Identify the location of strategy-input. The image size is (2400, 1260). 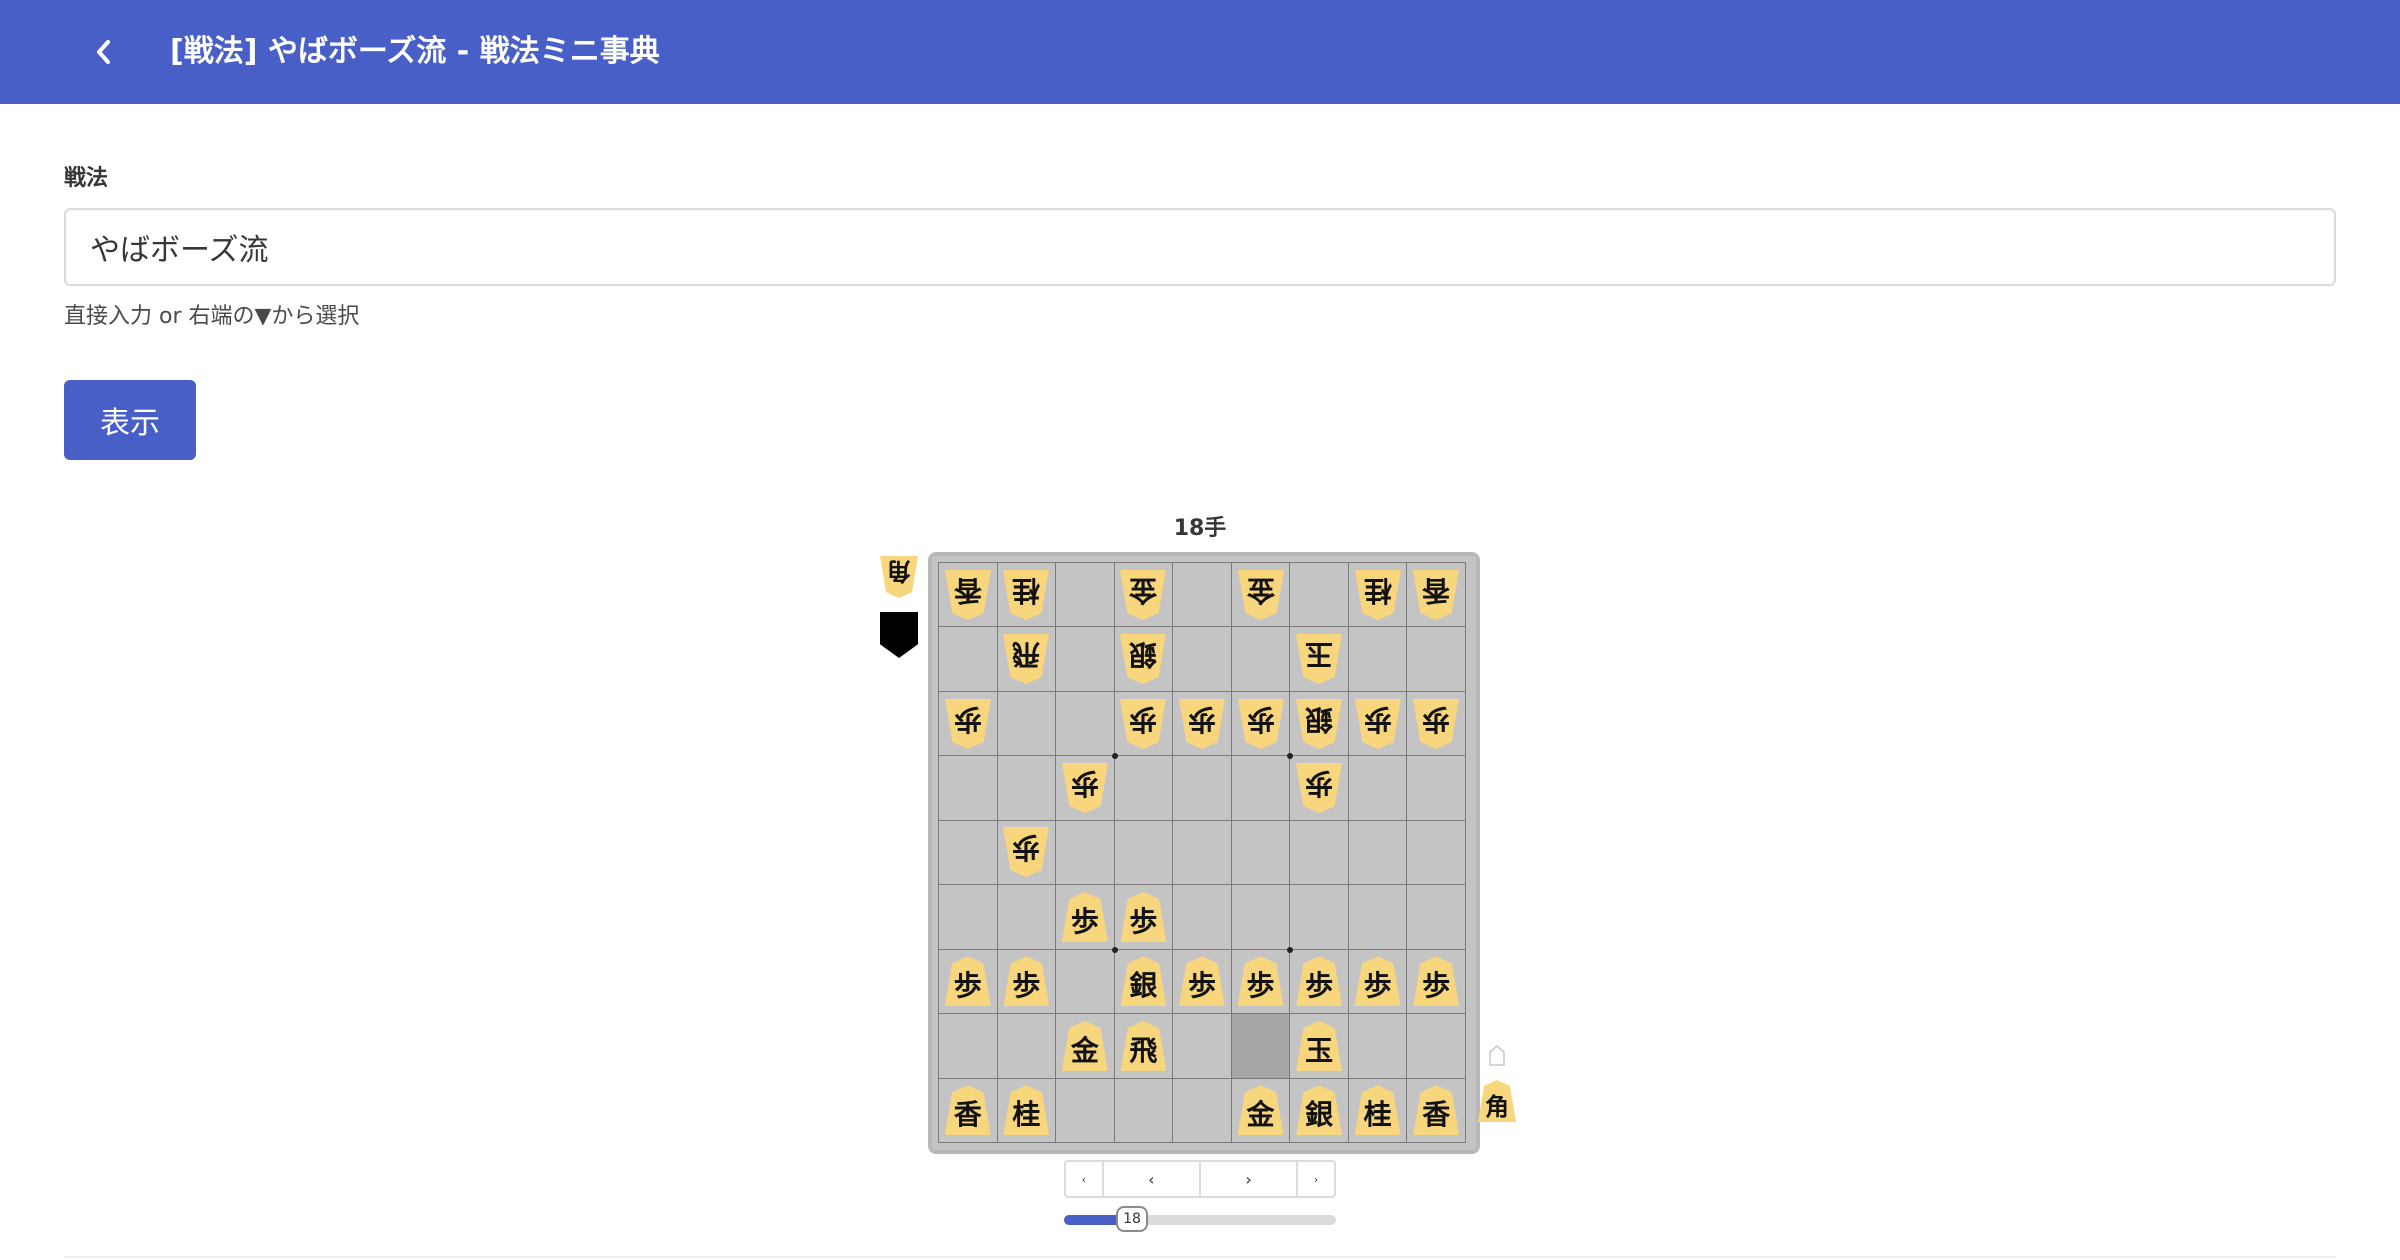
(1200, 247).